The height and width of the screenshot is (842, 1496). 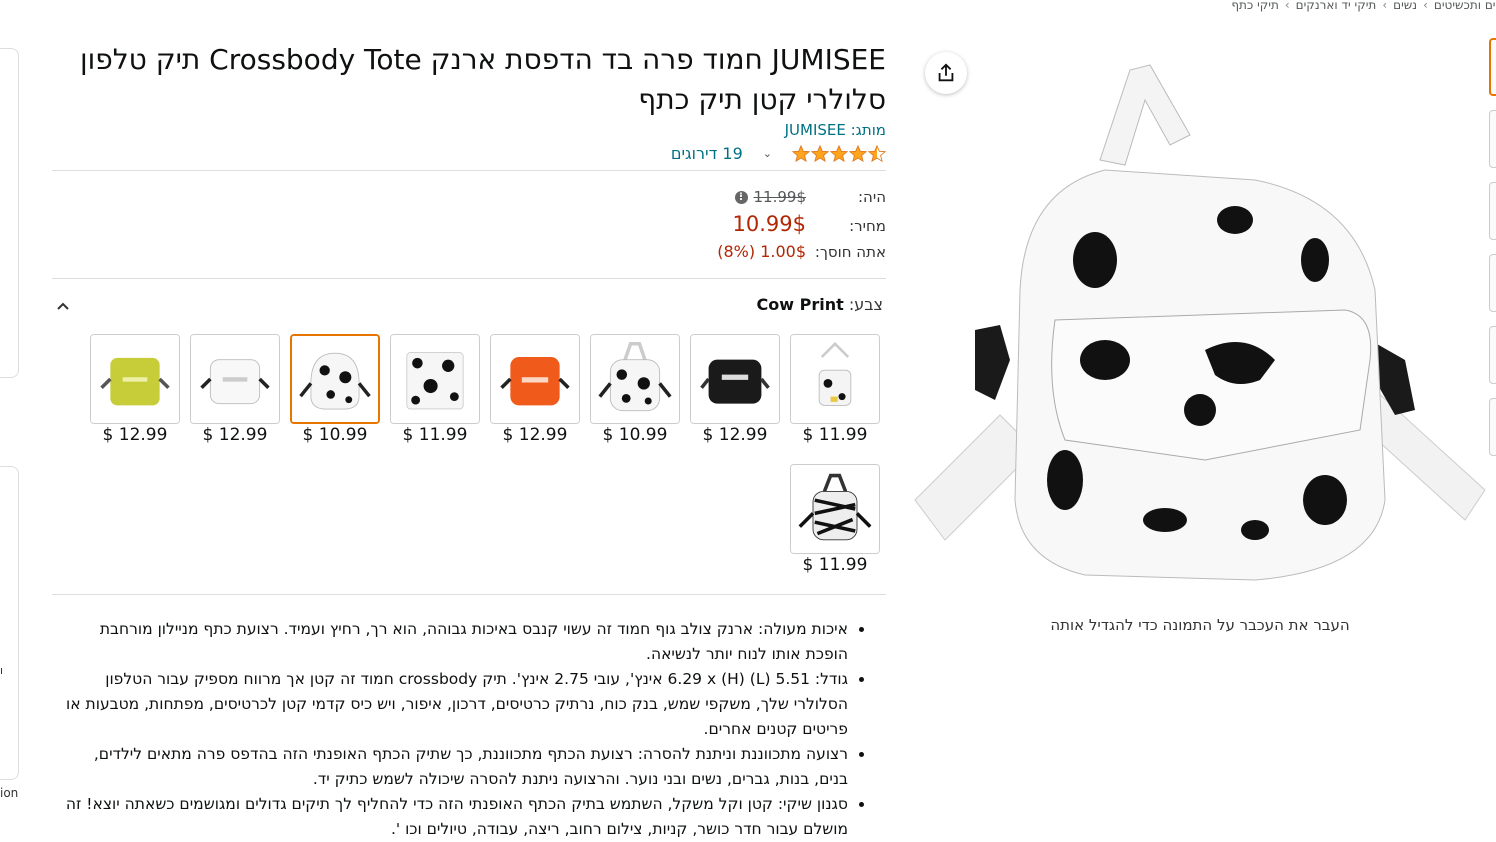 What do you see at coordinates (800, 304) in the screenshot?
I see `color-value: Cow Print` at bounding box center [800, 304].